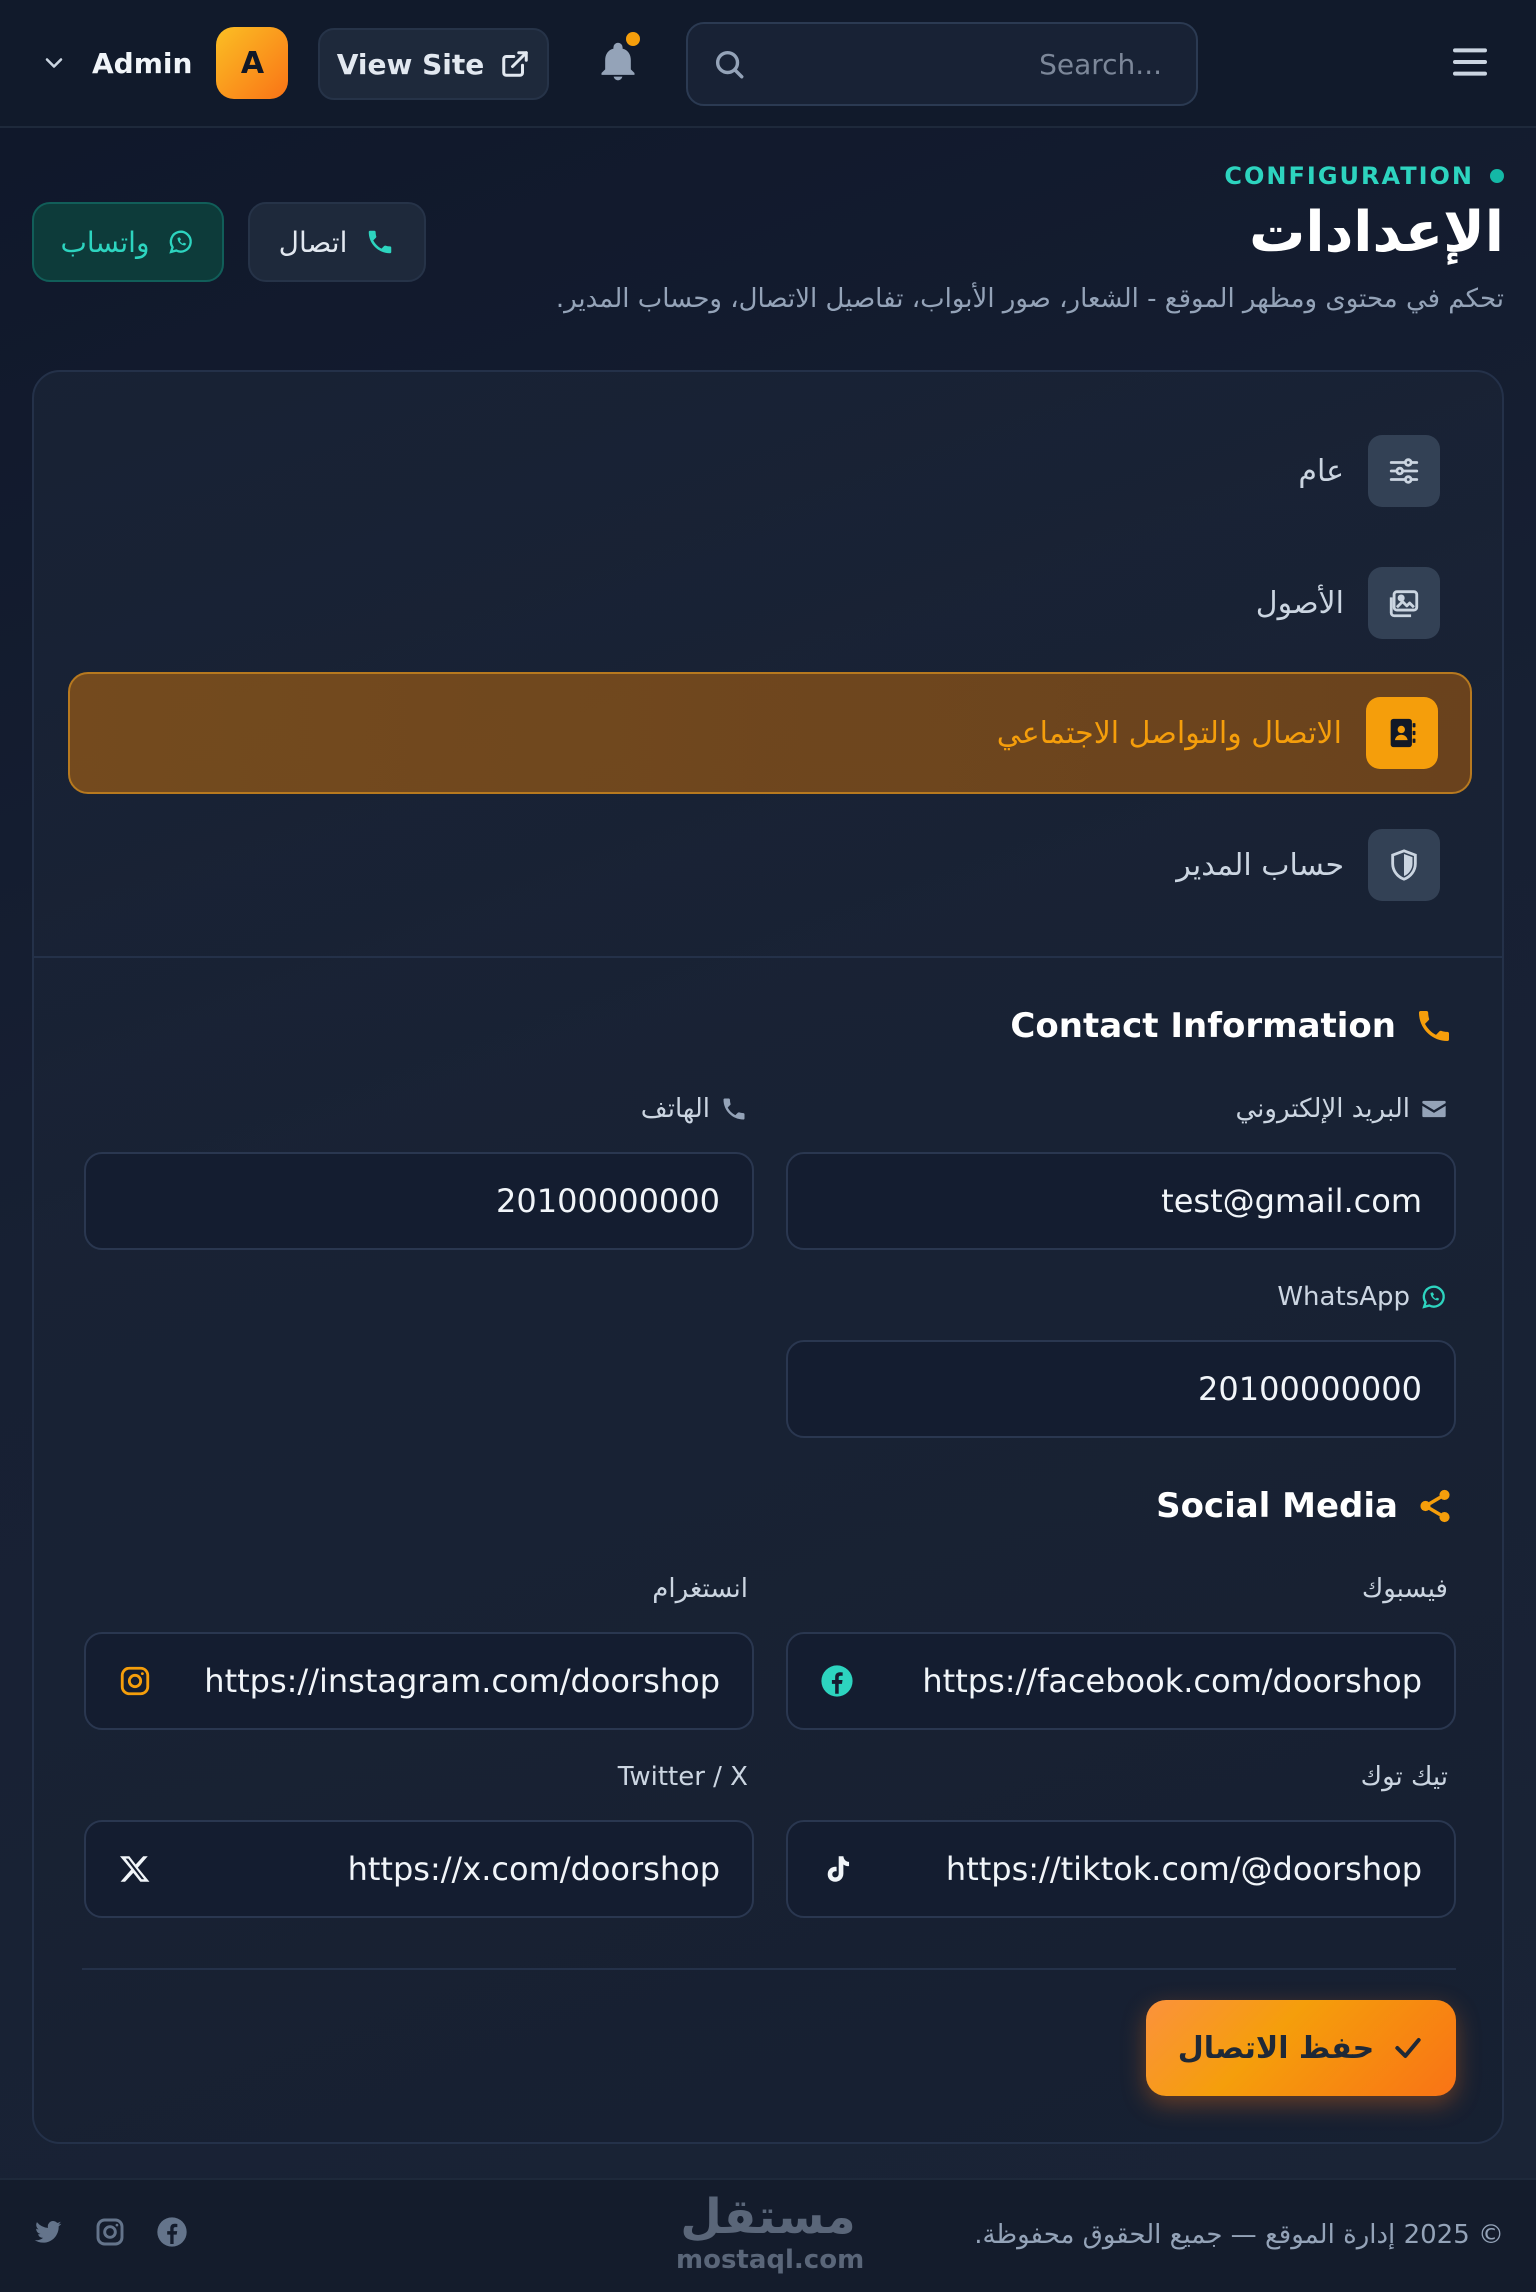 The image size is (1536, 2292). What do you see at coordinates (768, 2217) in the screenshot?
I see `brand-arabic: مستقل` at bounding box center [768, 2217].